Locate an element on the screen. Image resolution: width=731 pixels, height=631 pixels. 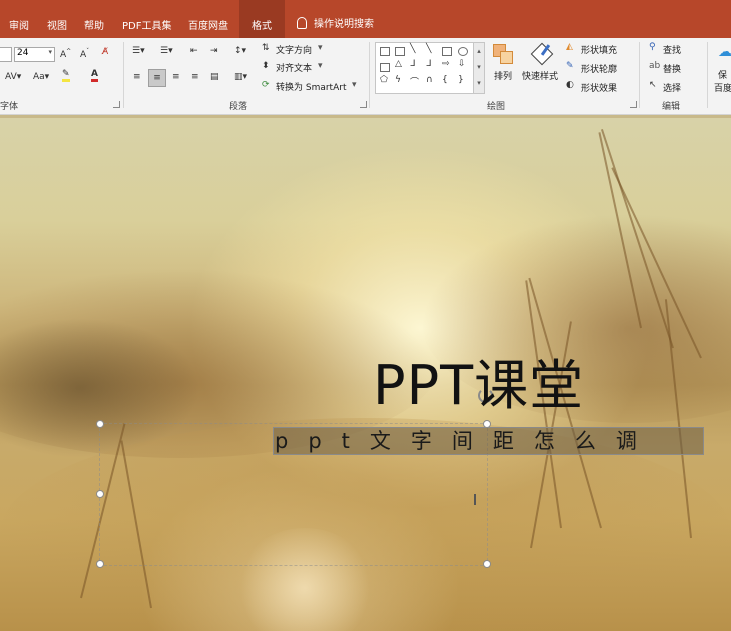
rect-shape-icon is located at coordinates (385, 67).